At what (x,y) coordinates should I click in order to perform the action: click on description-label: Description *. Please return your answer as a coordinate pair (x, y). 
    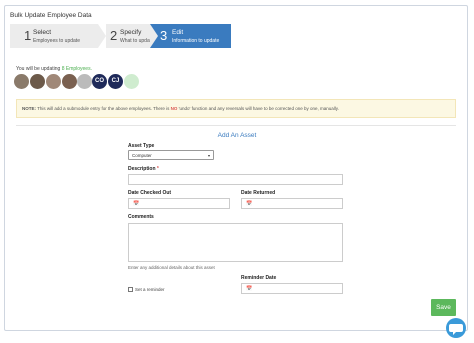
    Looking at the image, I should click on (143, 169).